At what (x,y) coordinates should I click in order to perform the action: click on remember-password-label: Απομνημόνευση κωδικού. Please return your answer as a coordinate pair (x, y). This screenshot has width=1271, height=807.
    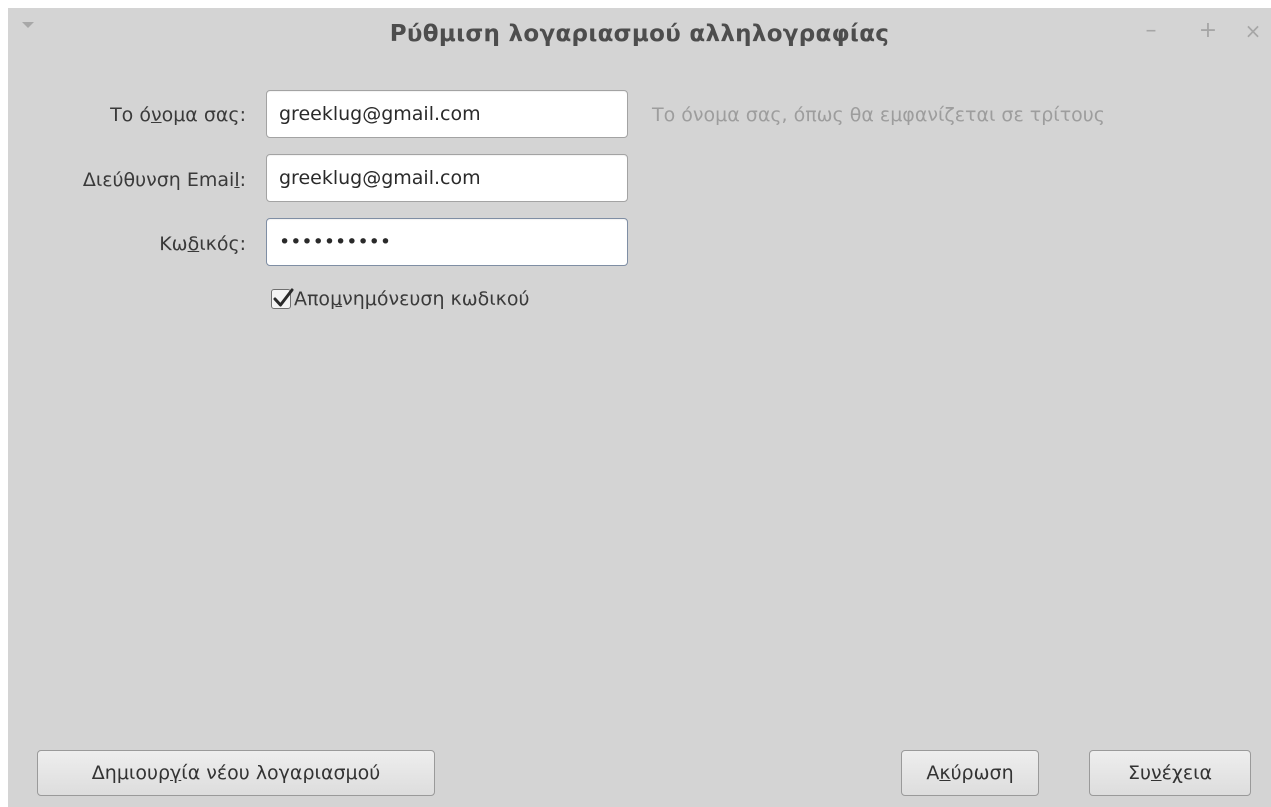
    Looking at the image, I should click on (412, 299).